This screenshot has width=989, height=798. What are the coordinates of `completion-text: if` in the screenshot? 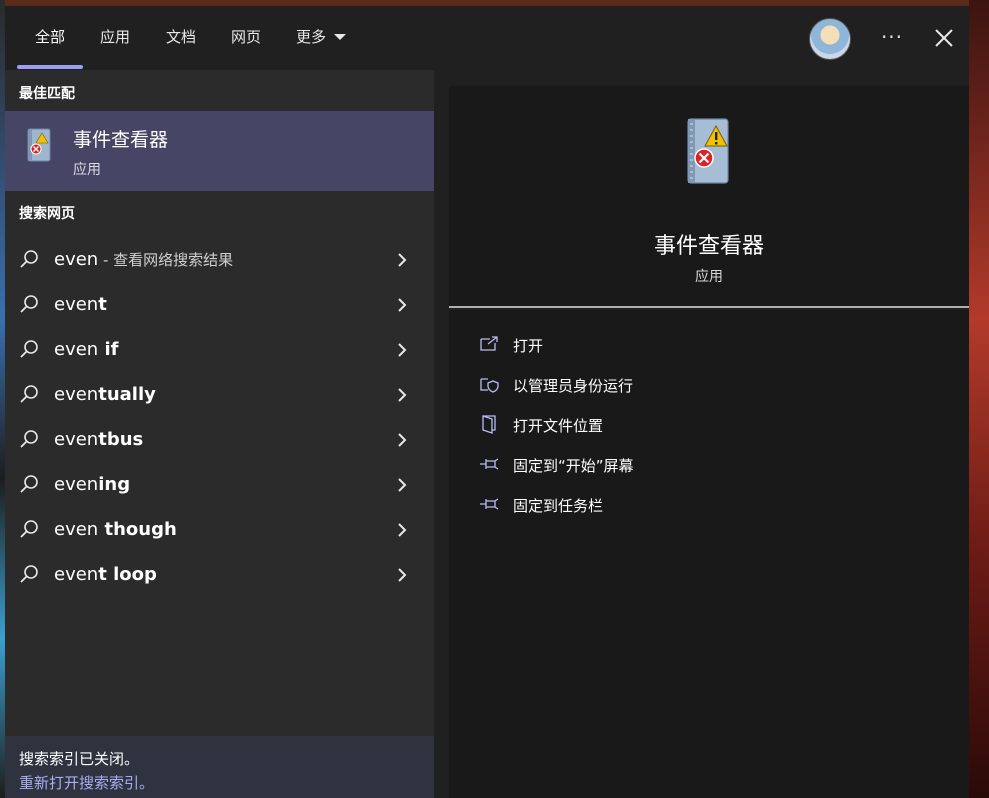 It's located at (108, 349).